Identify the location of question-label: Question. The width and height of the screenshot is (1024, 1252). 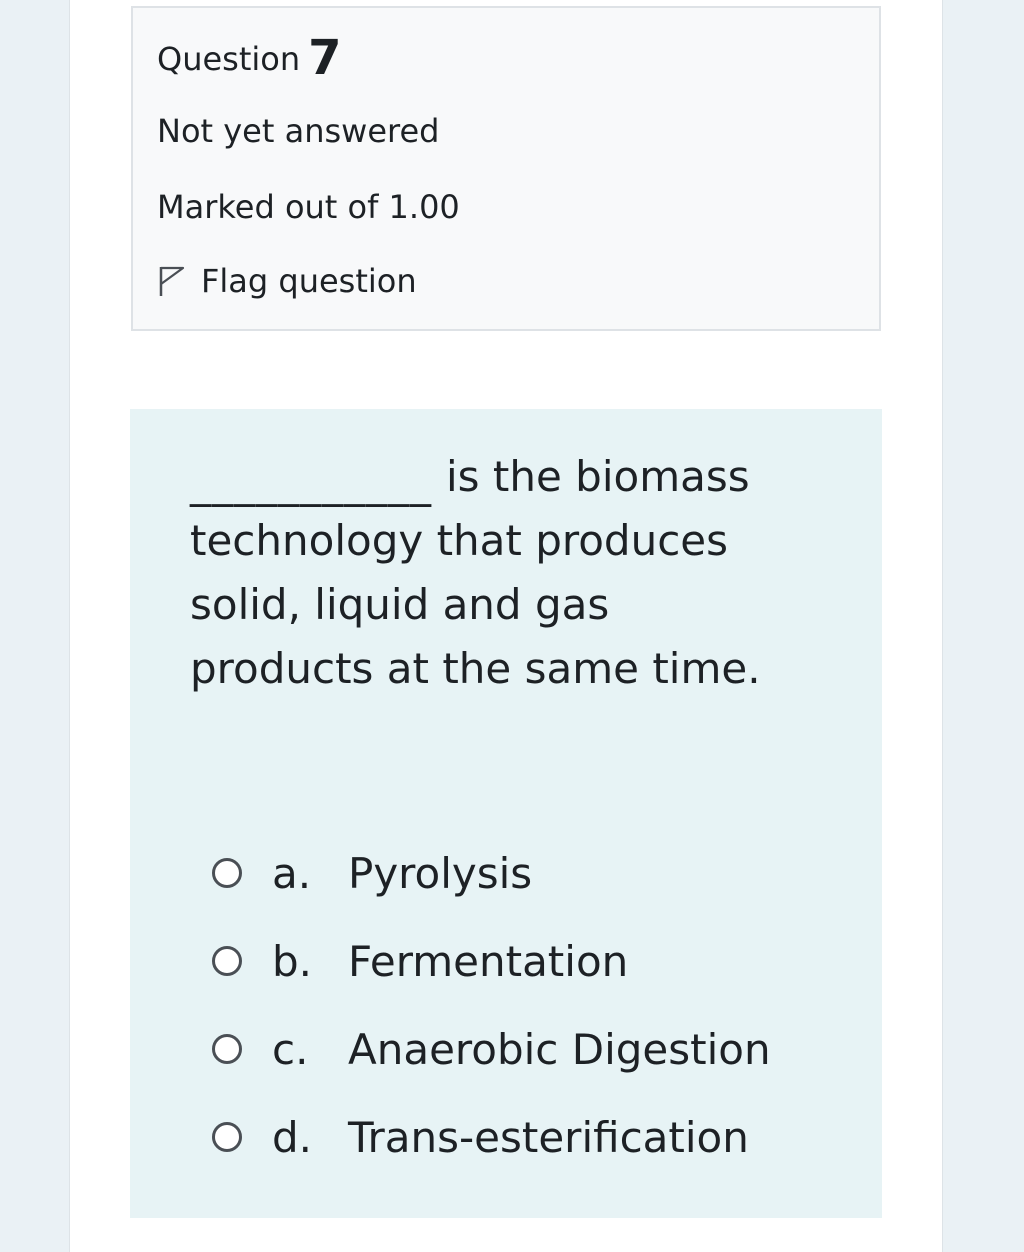
(229, 59).